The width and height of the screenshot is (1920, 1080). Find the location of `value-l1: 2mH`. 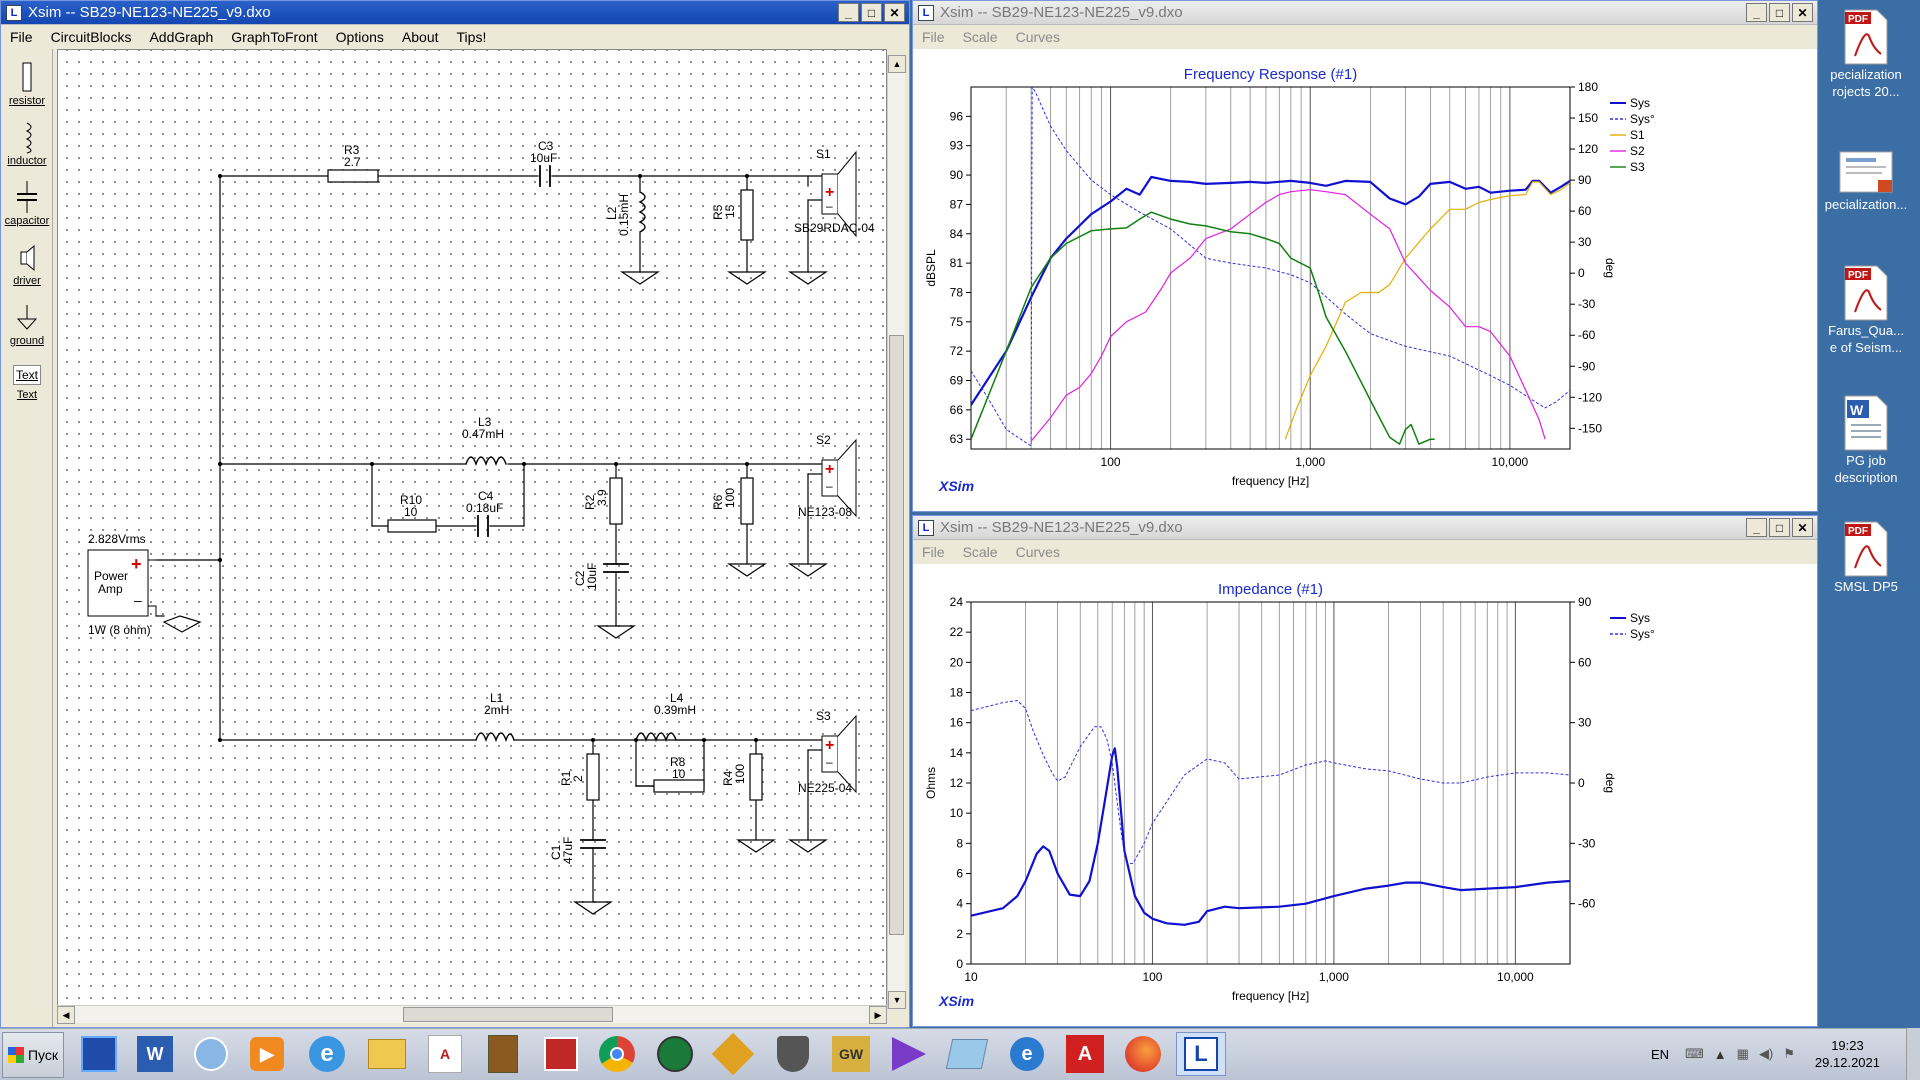

value-l1: 2mH is located at coordinates (496, 710).